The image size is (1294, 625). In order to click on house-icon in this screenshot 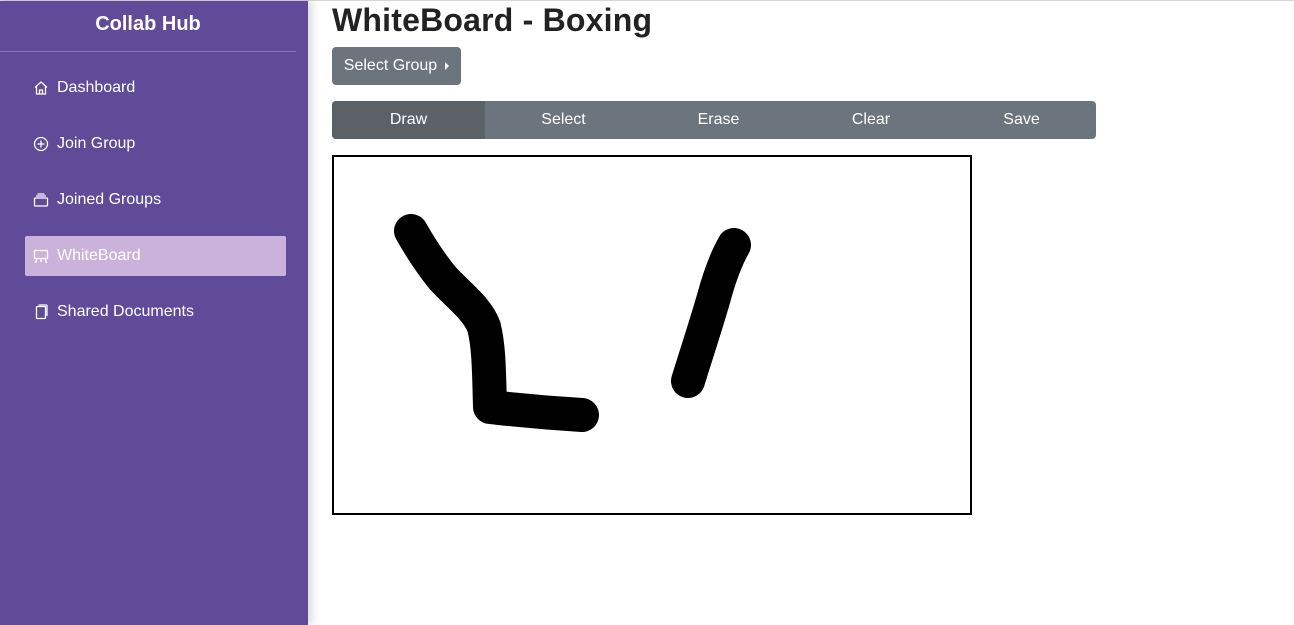, I will do `click(41, 88)`.